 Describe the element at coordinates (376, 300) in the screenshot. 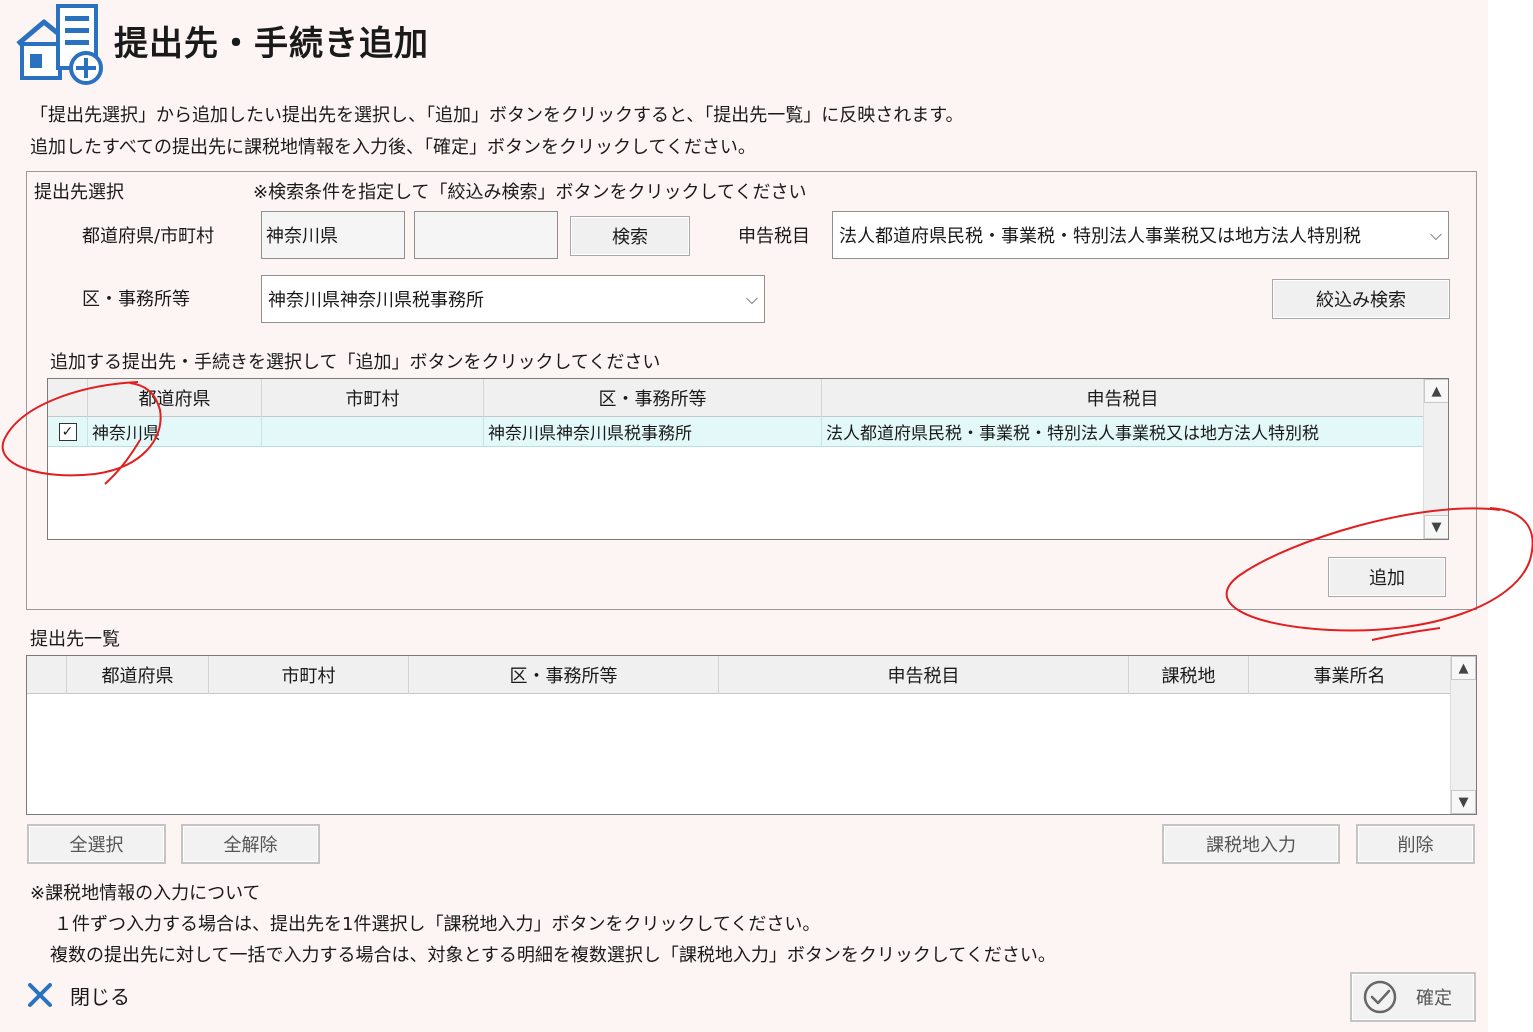

I see `office-select-value: 神奈川県神奈川県税事務所` at that location.